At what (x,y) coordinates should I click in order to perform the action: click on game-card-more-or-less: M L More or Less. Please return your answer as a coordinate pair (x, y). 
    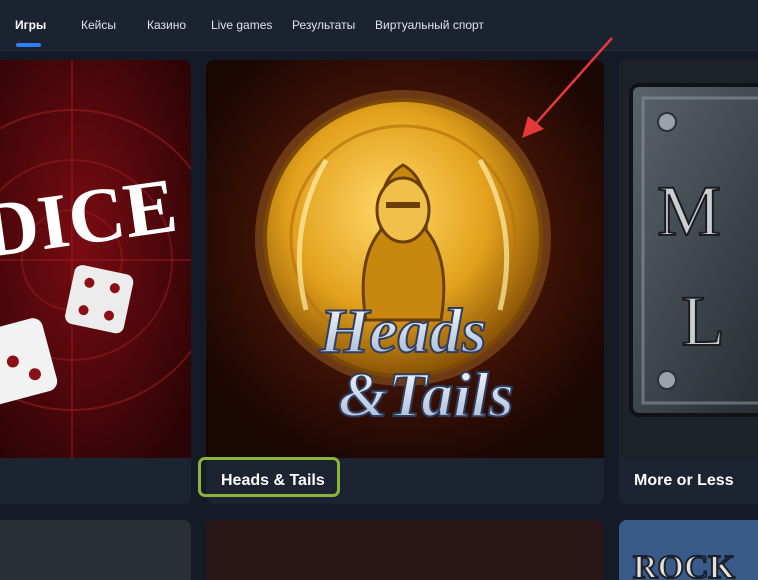
    Looking at the image, I should click on (688, 282).